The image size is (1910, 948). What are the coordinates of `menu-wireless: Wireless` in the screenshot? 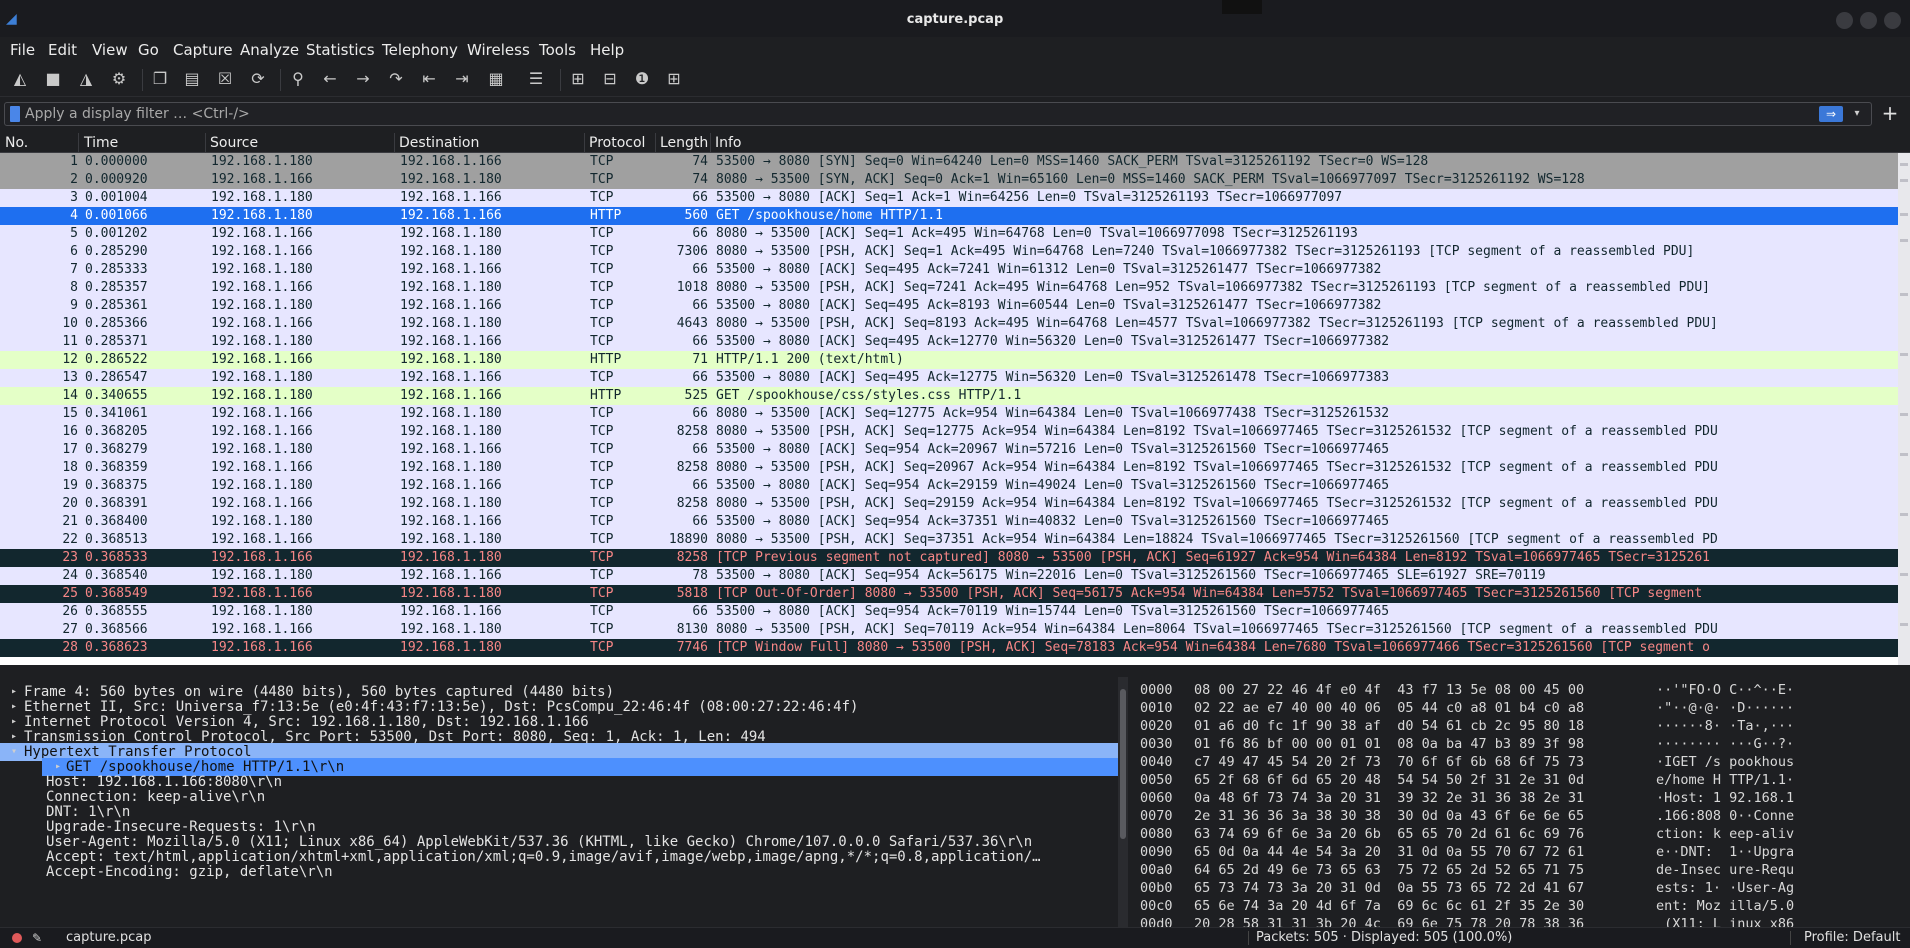 It's located at (498, 50).